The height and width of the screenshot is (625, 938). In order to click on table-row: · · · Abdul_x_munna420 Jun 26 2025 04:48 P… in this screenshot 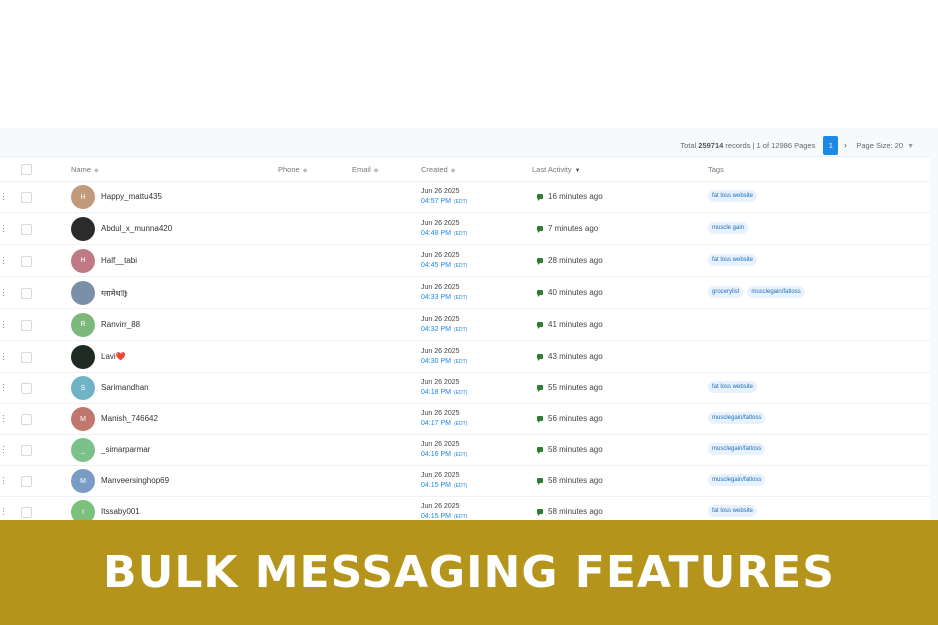, I will do `click(465, 229)`.